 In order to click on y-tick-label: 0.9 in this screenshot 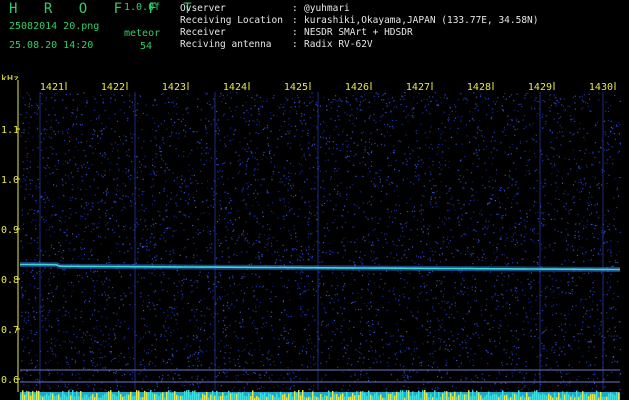, I will do `click(10, 230)`.